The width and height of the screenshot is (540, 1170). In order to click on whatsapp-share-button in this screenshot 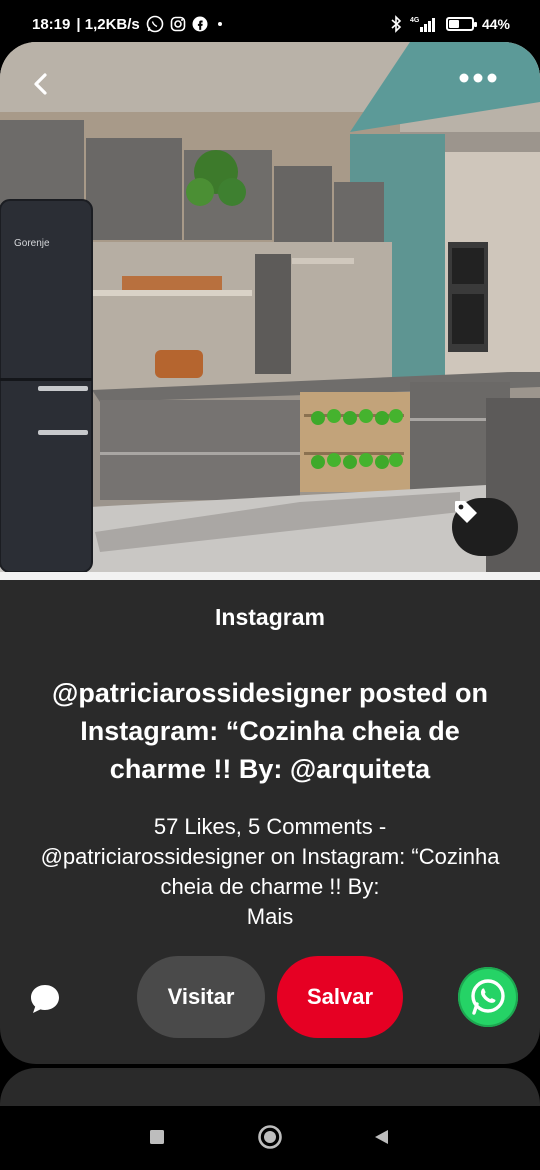, I will do `click(488, 997)`.